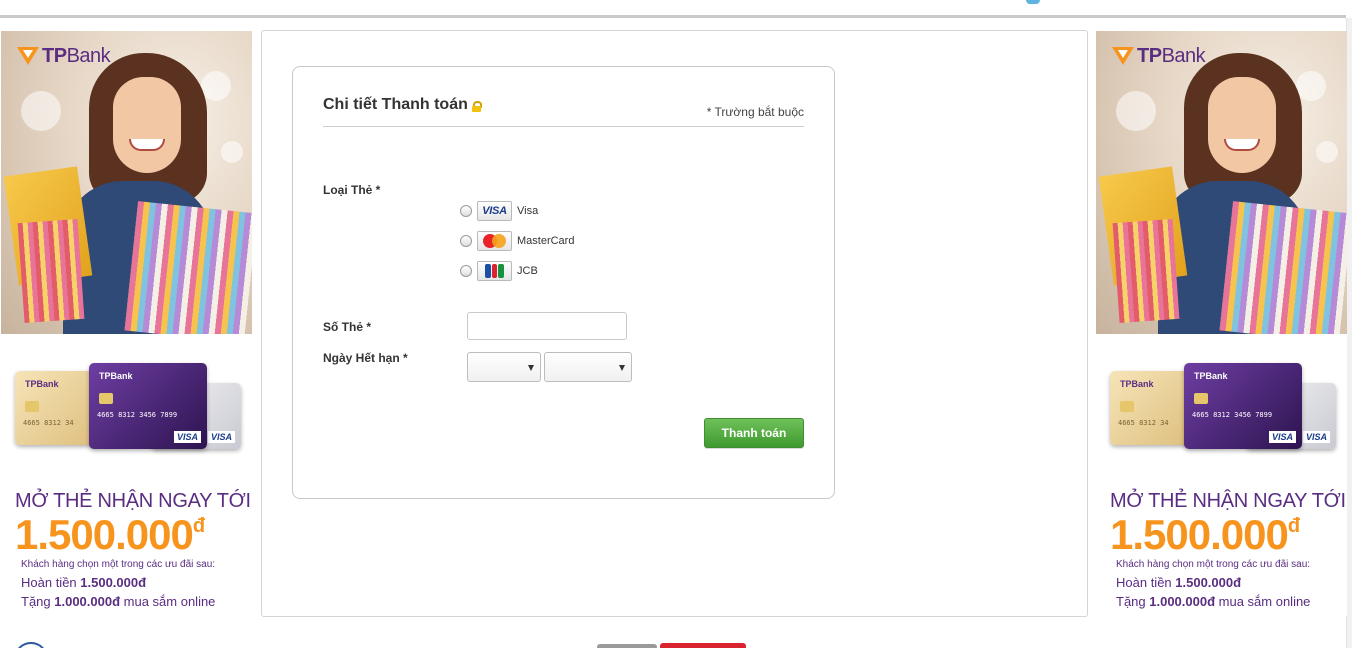  Describe the element at coordinates (494, 241) in the screenshot. I see `mastercard-logo-icon` at that location.